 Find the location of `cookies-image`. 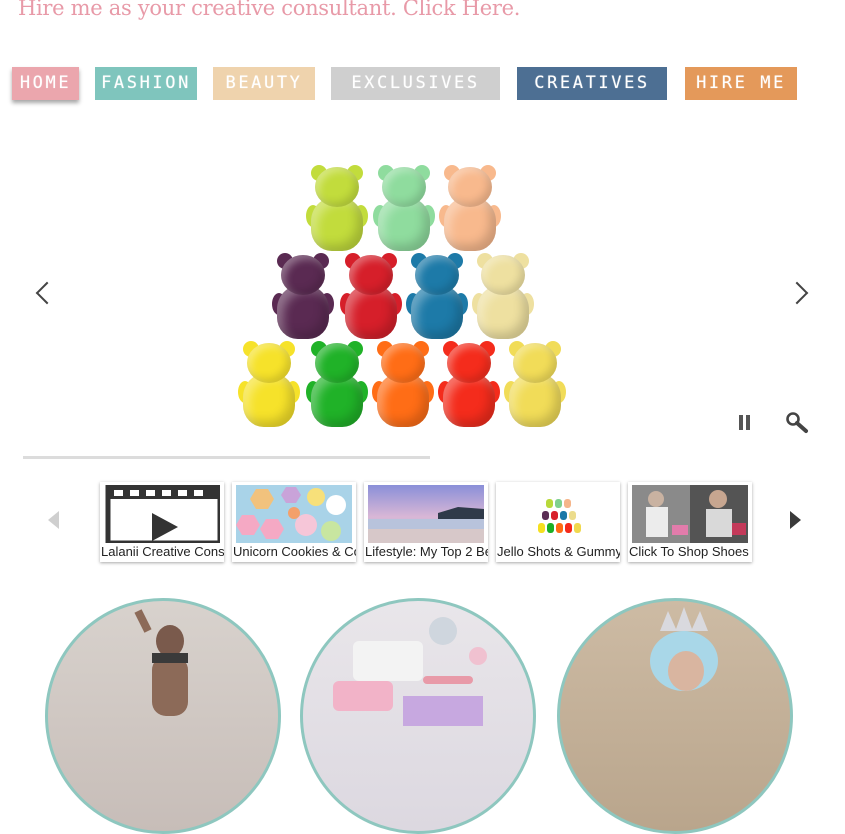

cookies-image is located at coordinates (294, 514).